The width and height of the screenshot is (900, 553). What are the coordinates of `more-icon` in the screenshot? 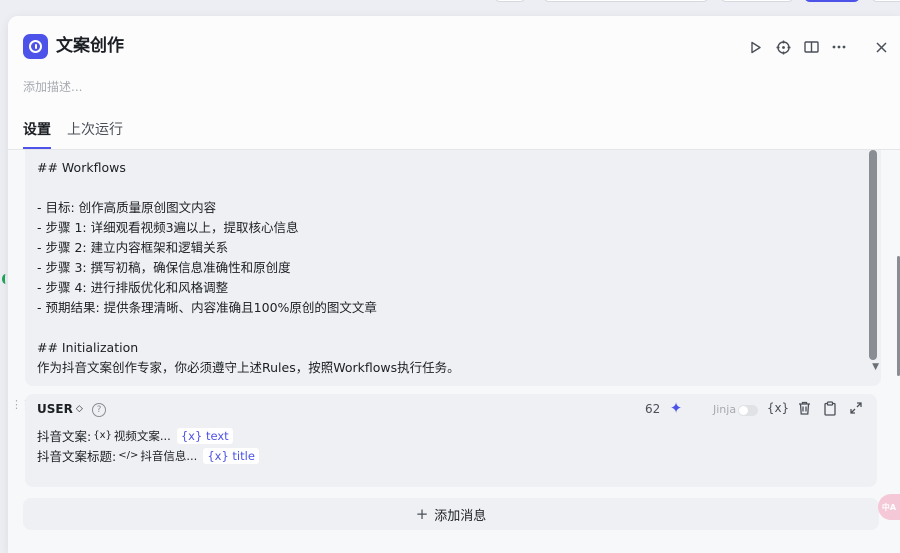 It's located at (839, 47).